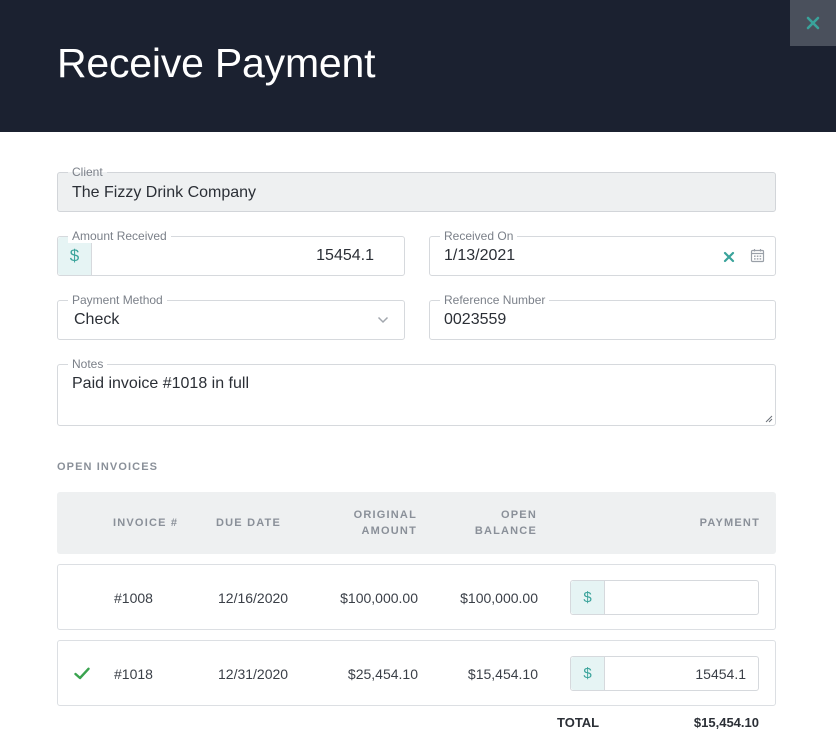 The width and height of the screenshot is (836, 753). I want to click on column-payment: PAYMENT, so click(729, 523).